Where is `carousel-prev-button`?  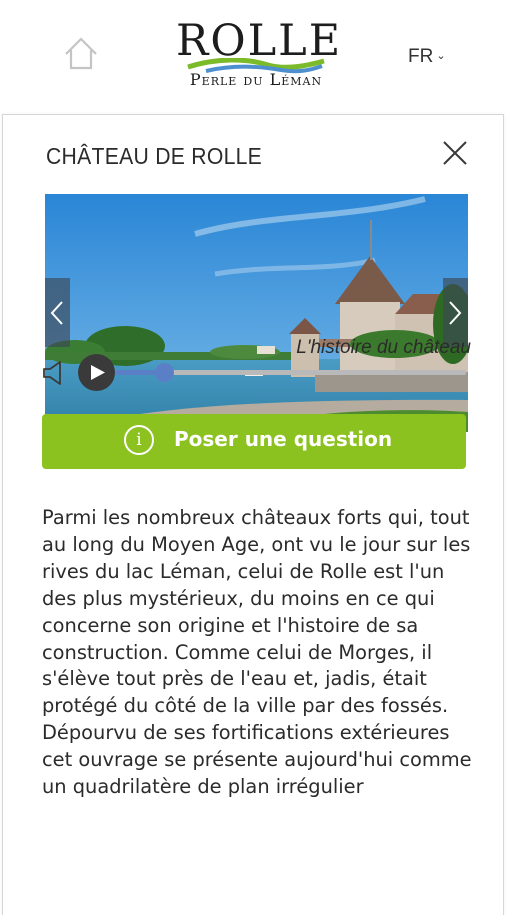 carousel-prev-button is located at coordinates (57, 312).